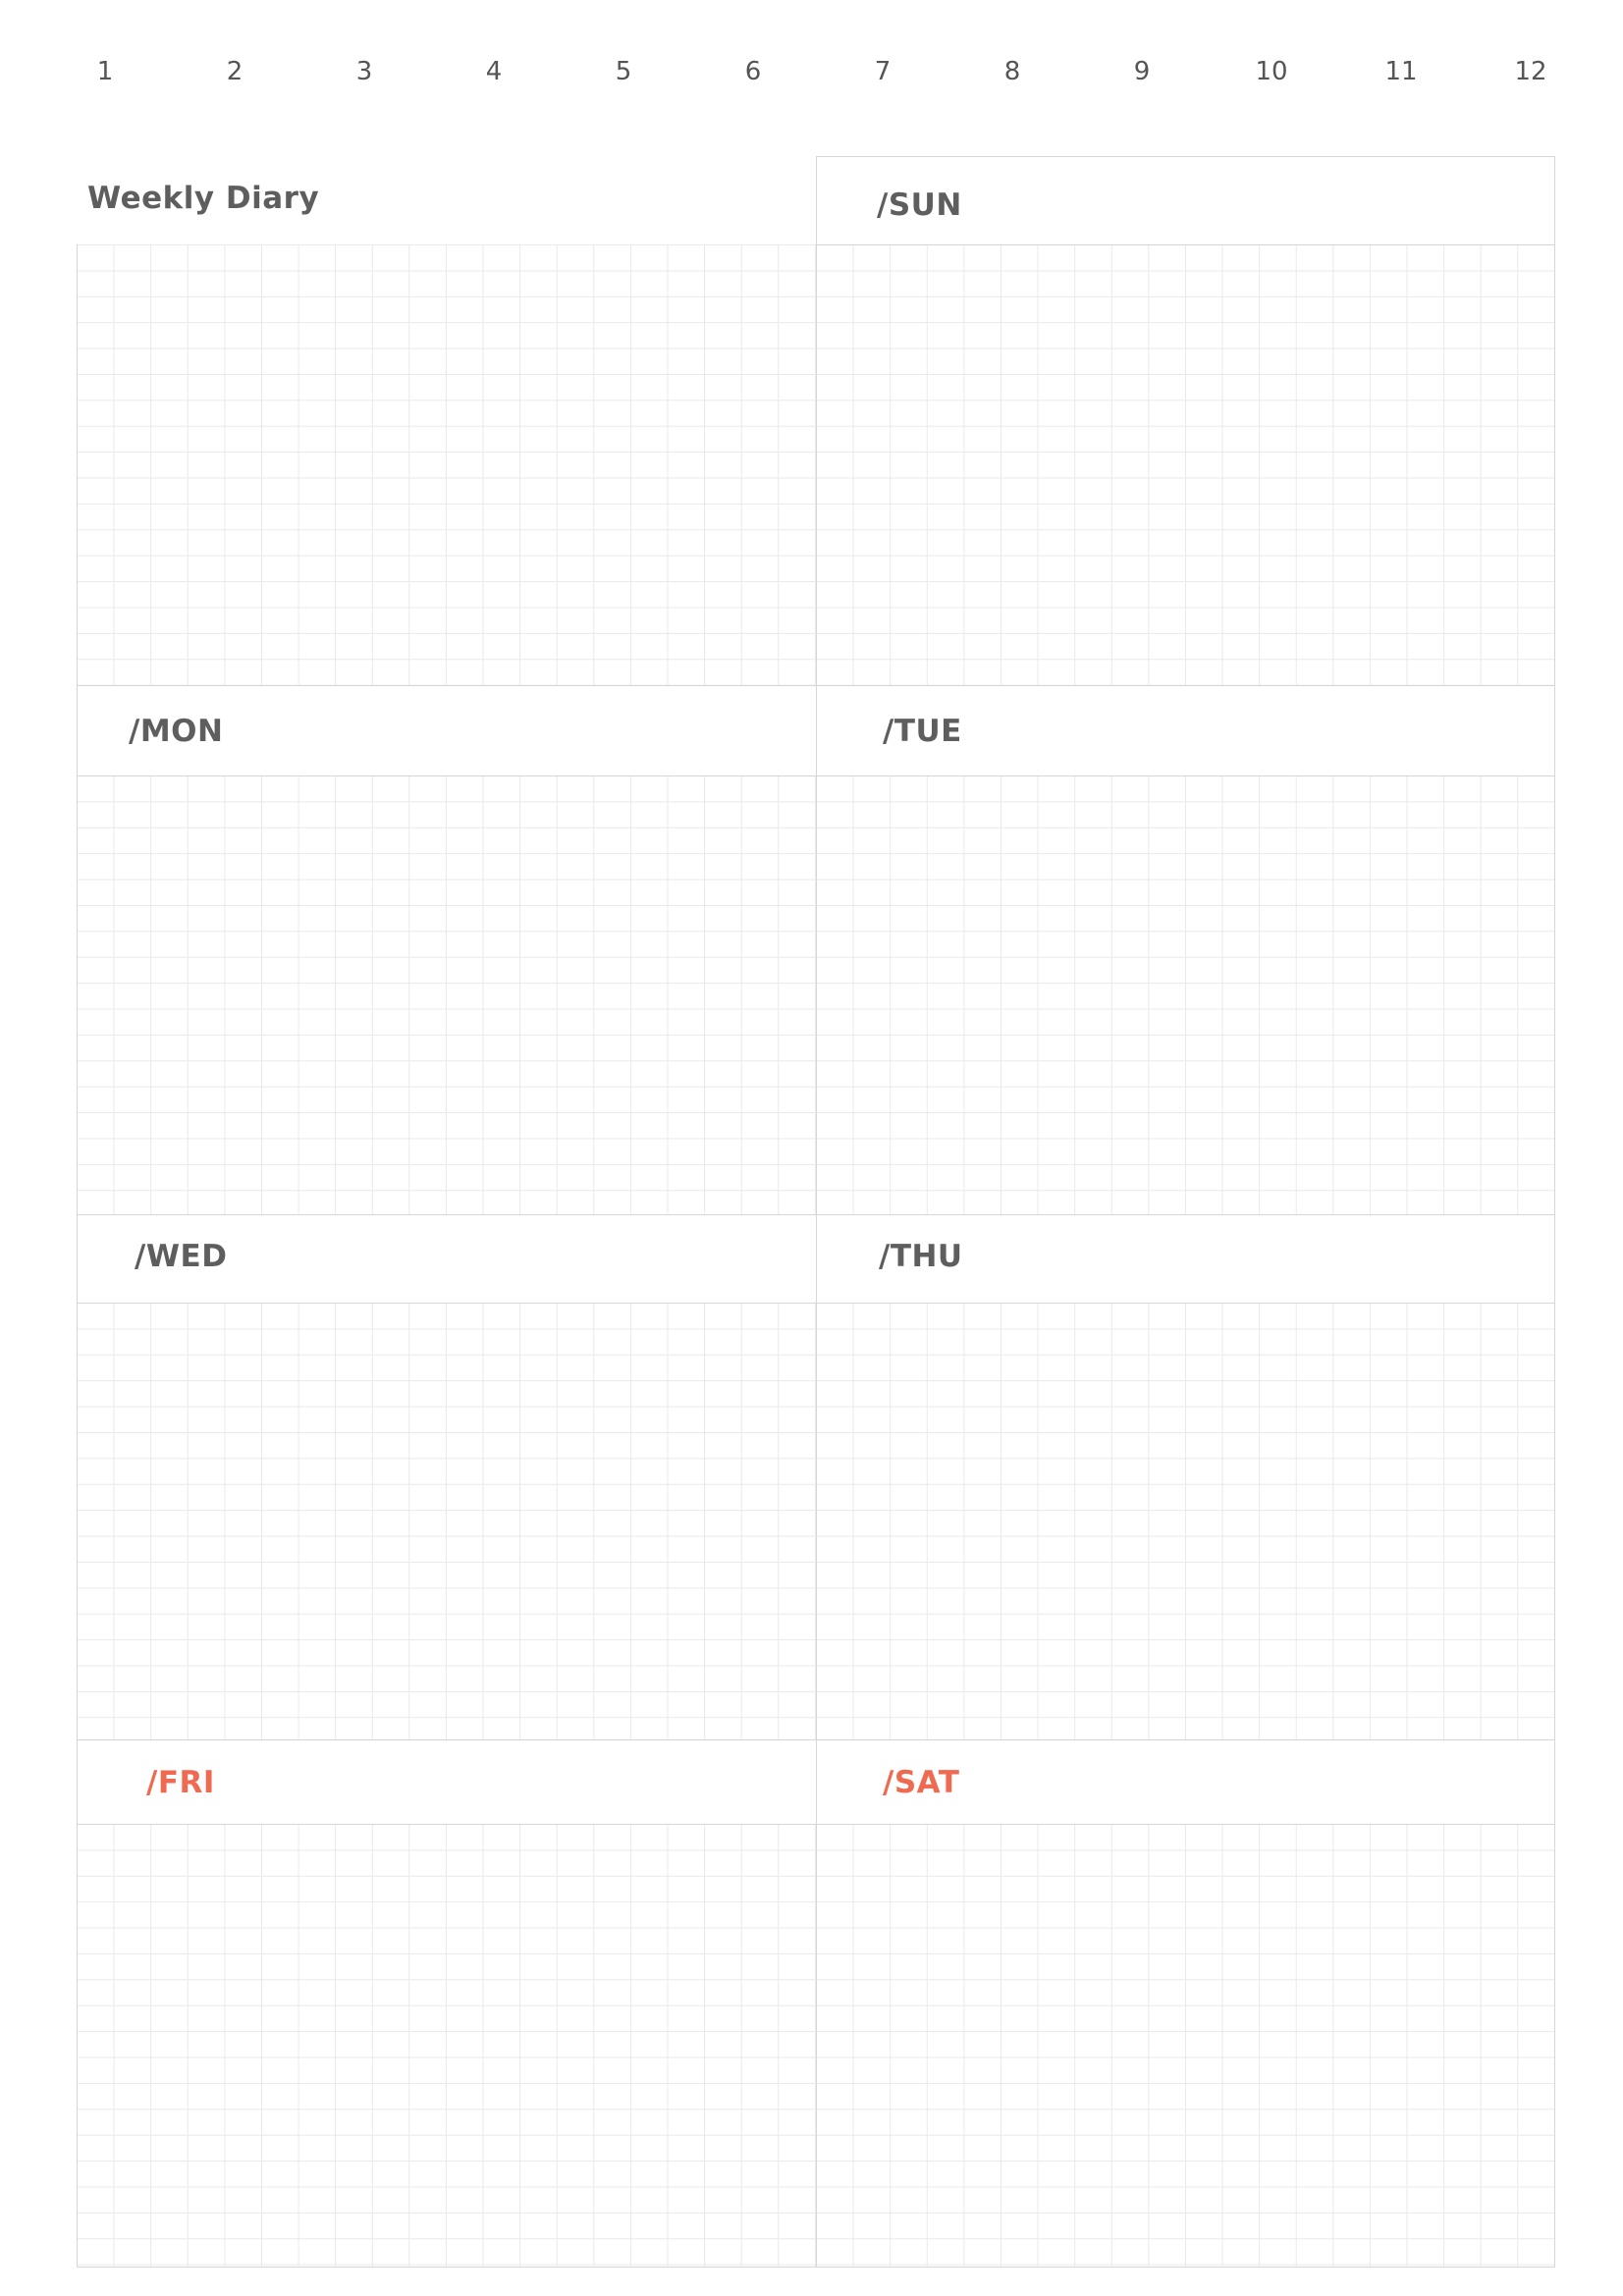 Image resolution: width=1623 pixels, height=2296 pixels. I want to click on notes-block, so click(446, 464).